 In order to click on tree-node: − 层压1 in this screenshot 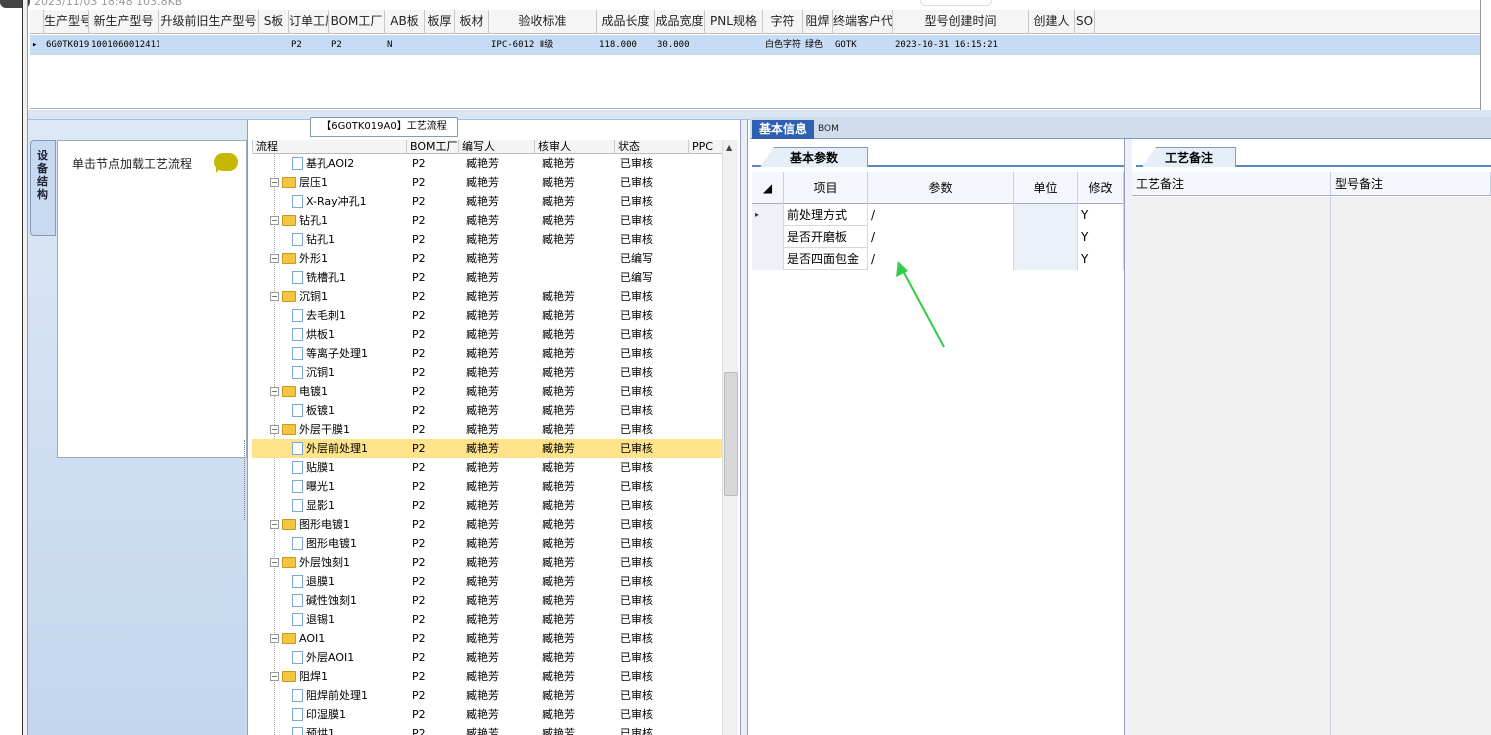, I will do `click(338, 182)`.